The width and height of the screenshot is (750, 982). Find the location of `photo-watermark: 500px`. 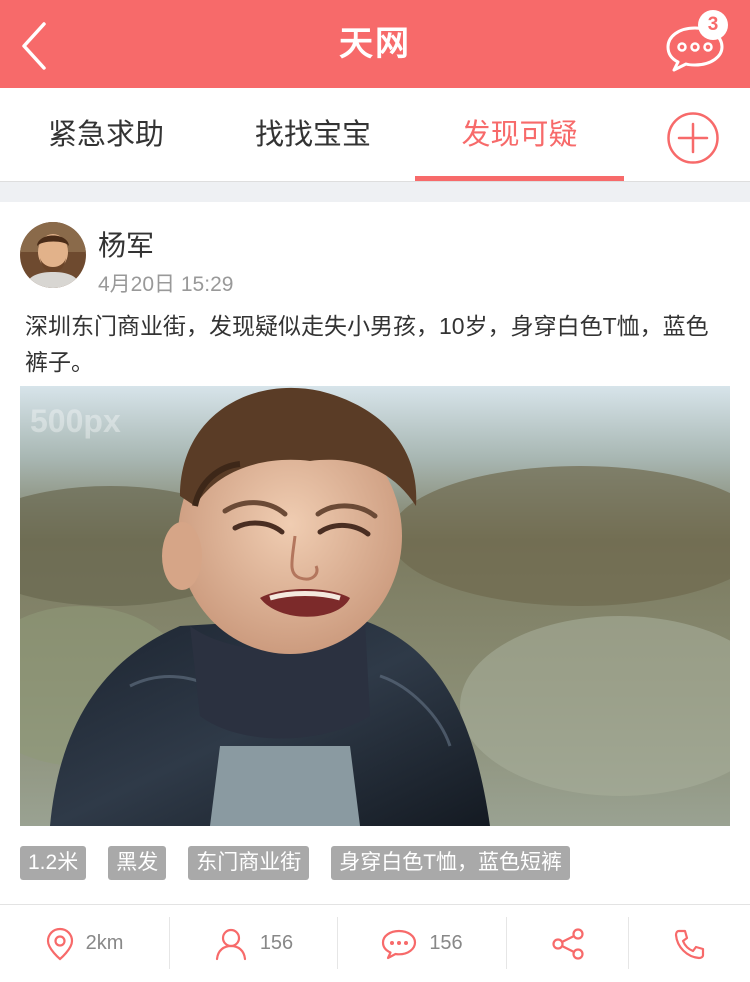

photo-watermark: 500px is located at coordinates (75, 421).